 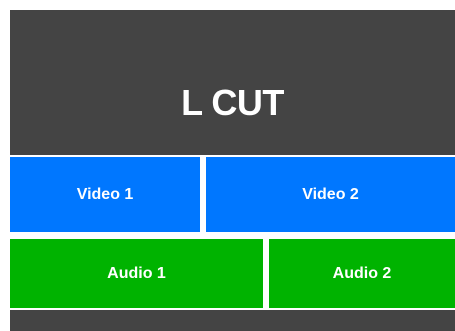 I want to click on audio-2-block: Audio 2, so click(x=362, y=273).